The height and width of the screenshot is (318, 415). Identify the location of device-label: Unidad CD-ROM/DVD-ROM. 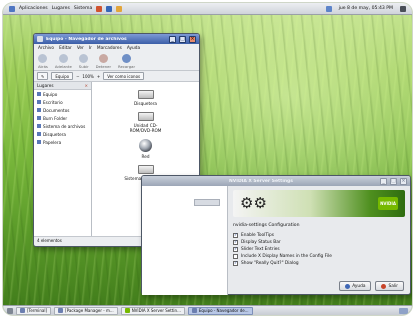
(145, 128).